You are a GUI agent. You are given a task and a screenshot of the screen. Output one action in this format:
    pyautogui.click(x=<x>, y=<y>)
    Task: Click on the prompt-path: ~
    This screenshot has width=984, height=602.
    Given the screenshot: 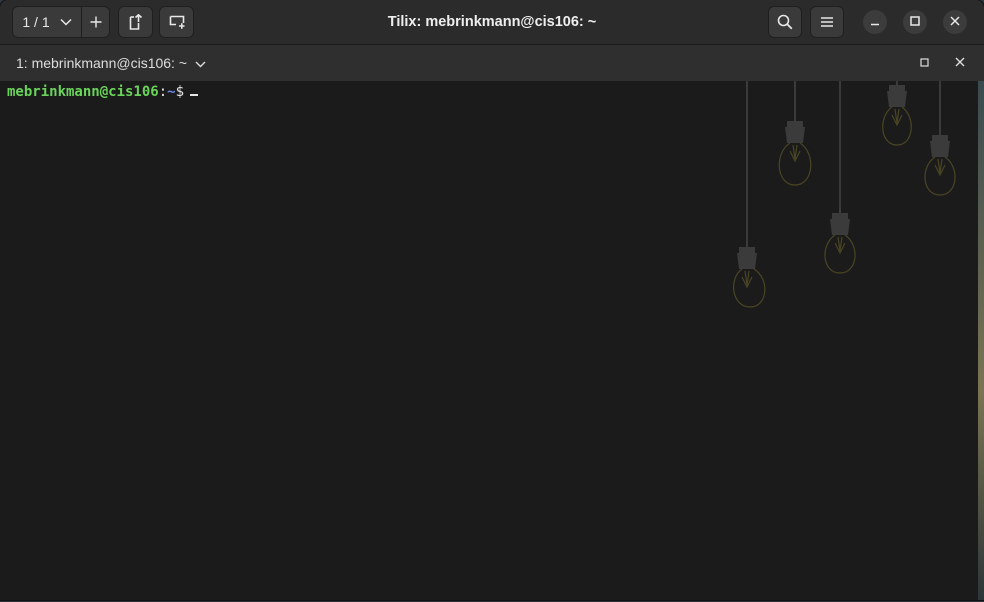 What is the action you would take?
    pyautogui.click(x=171, y=92)
    